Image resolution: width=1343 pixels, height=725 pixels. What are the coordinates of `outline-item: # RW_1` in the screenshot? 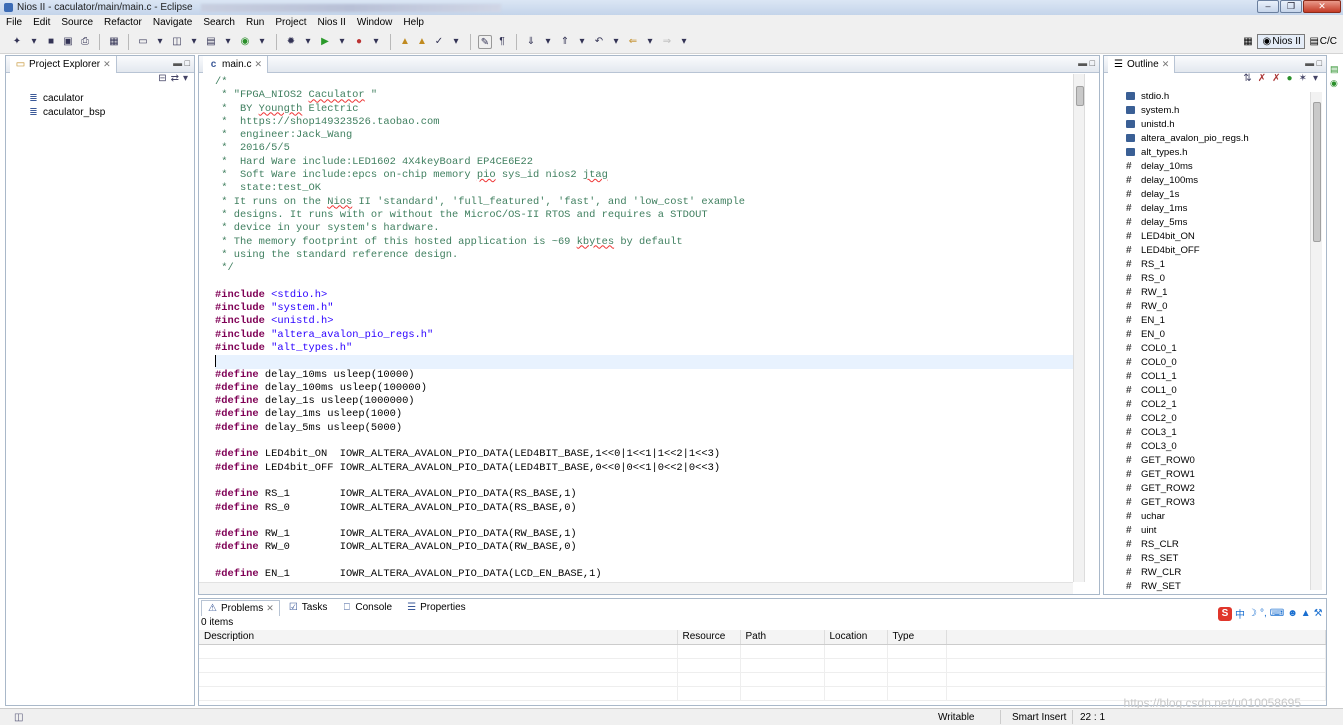 It's located at (1215, 292).